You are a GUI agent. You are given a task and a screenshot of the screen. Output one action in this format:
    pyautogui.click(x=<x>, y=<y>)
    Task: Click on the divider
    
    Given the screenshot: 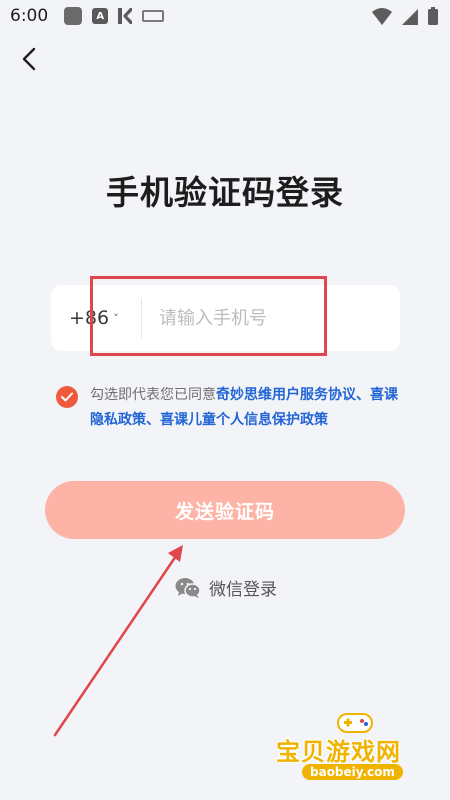 What is the action you would take?
    pyautogui.click(x=141, y=318)
    